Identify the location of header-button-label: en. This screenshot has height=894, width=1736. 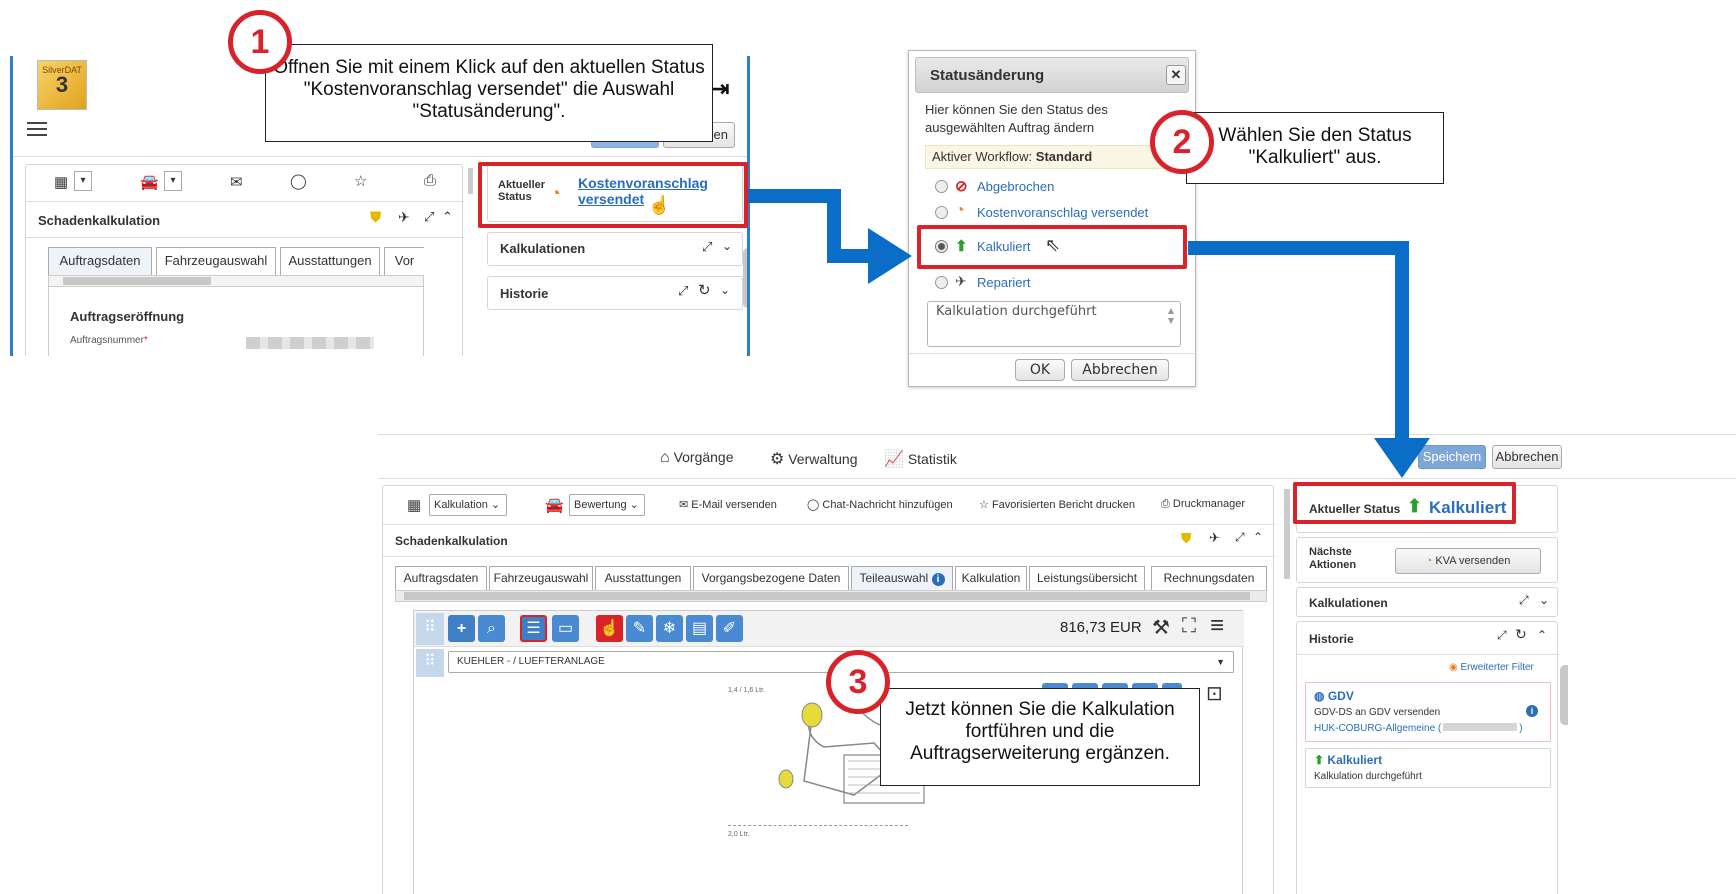
(720, 134).